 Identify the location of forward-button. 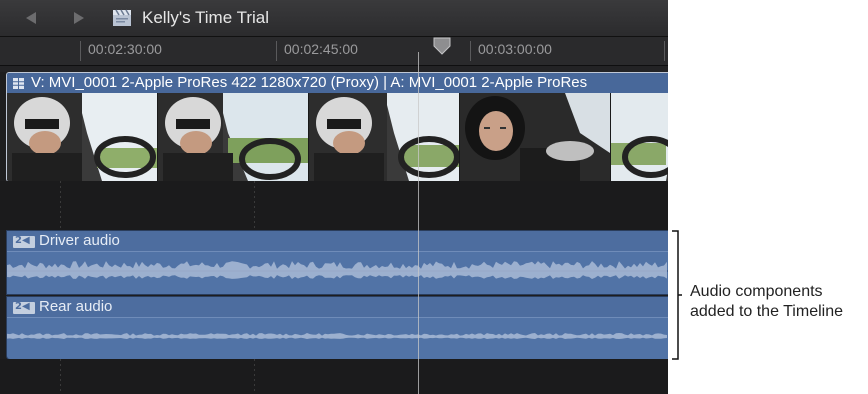
(79, 18).